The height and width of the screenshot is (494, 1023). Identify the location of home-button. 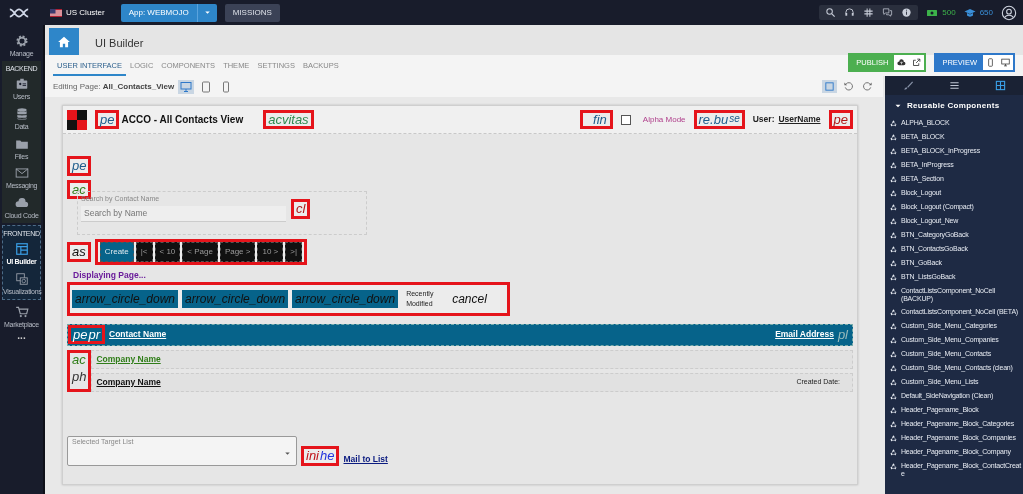
(64, 42).